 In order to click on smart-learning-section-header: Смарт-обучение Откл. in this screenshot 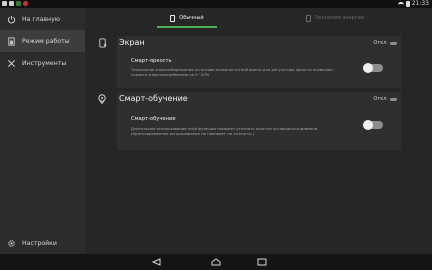, I will do `click(249, 100)`.